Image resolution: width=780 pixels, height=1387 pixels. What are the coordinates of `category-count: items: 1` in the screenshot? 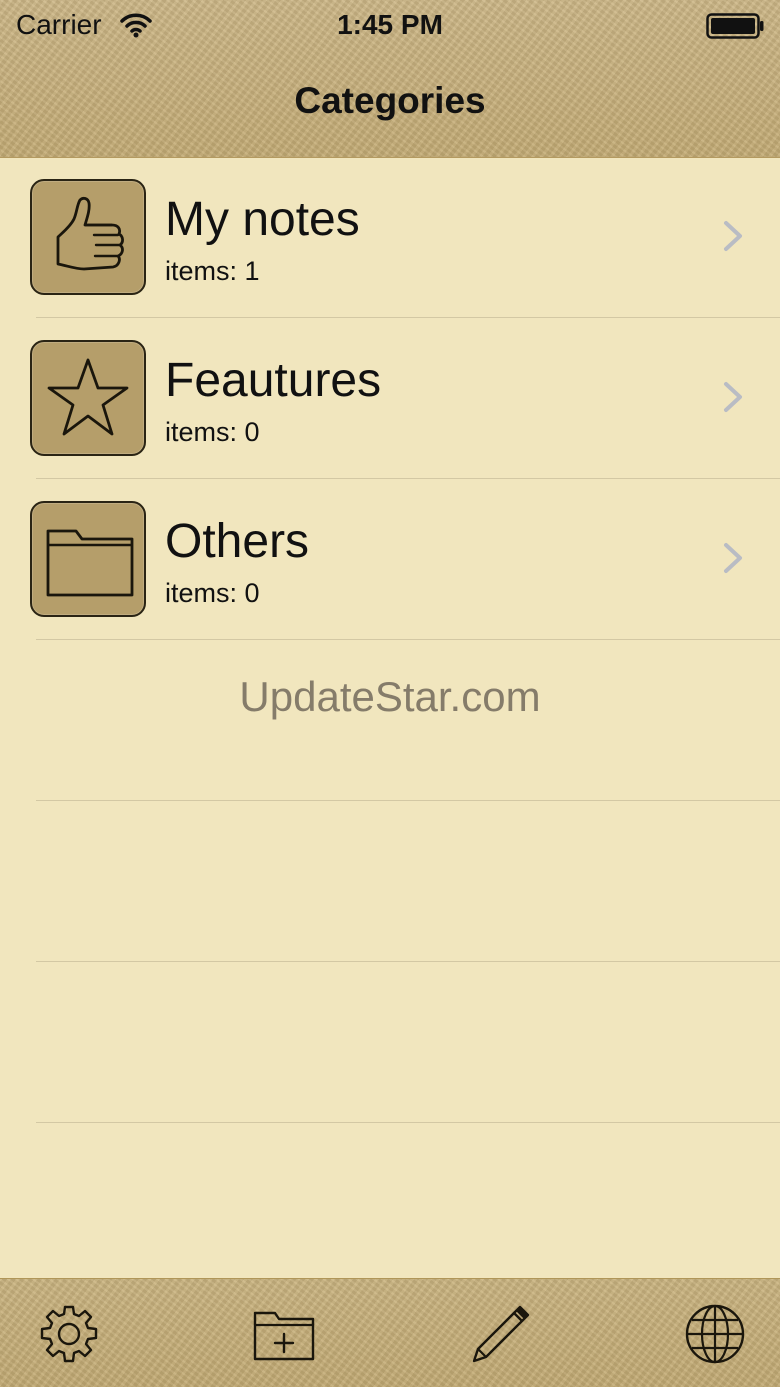 It's located at (212, 271).